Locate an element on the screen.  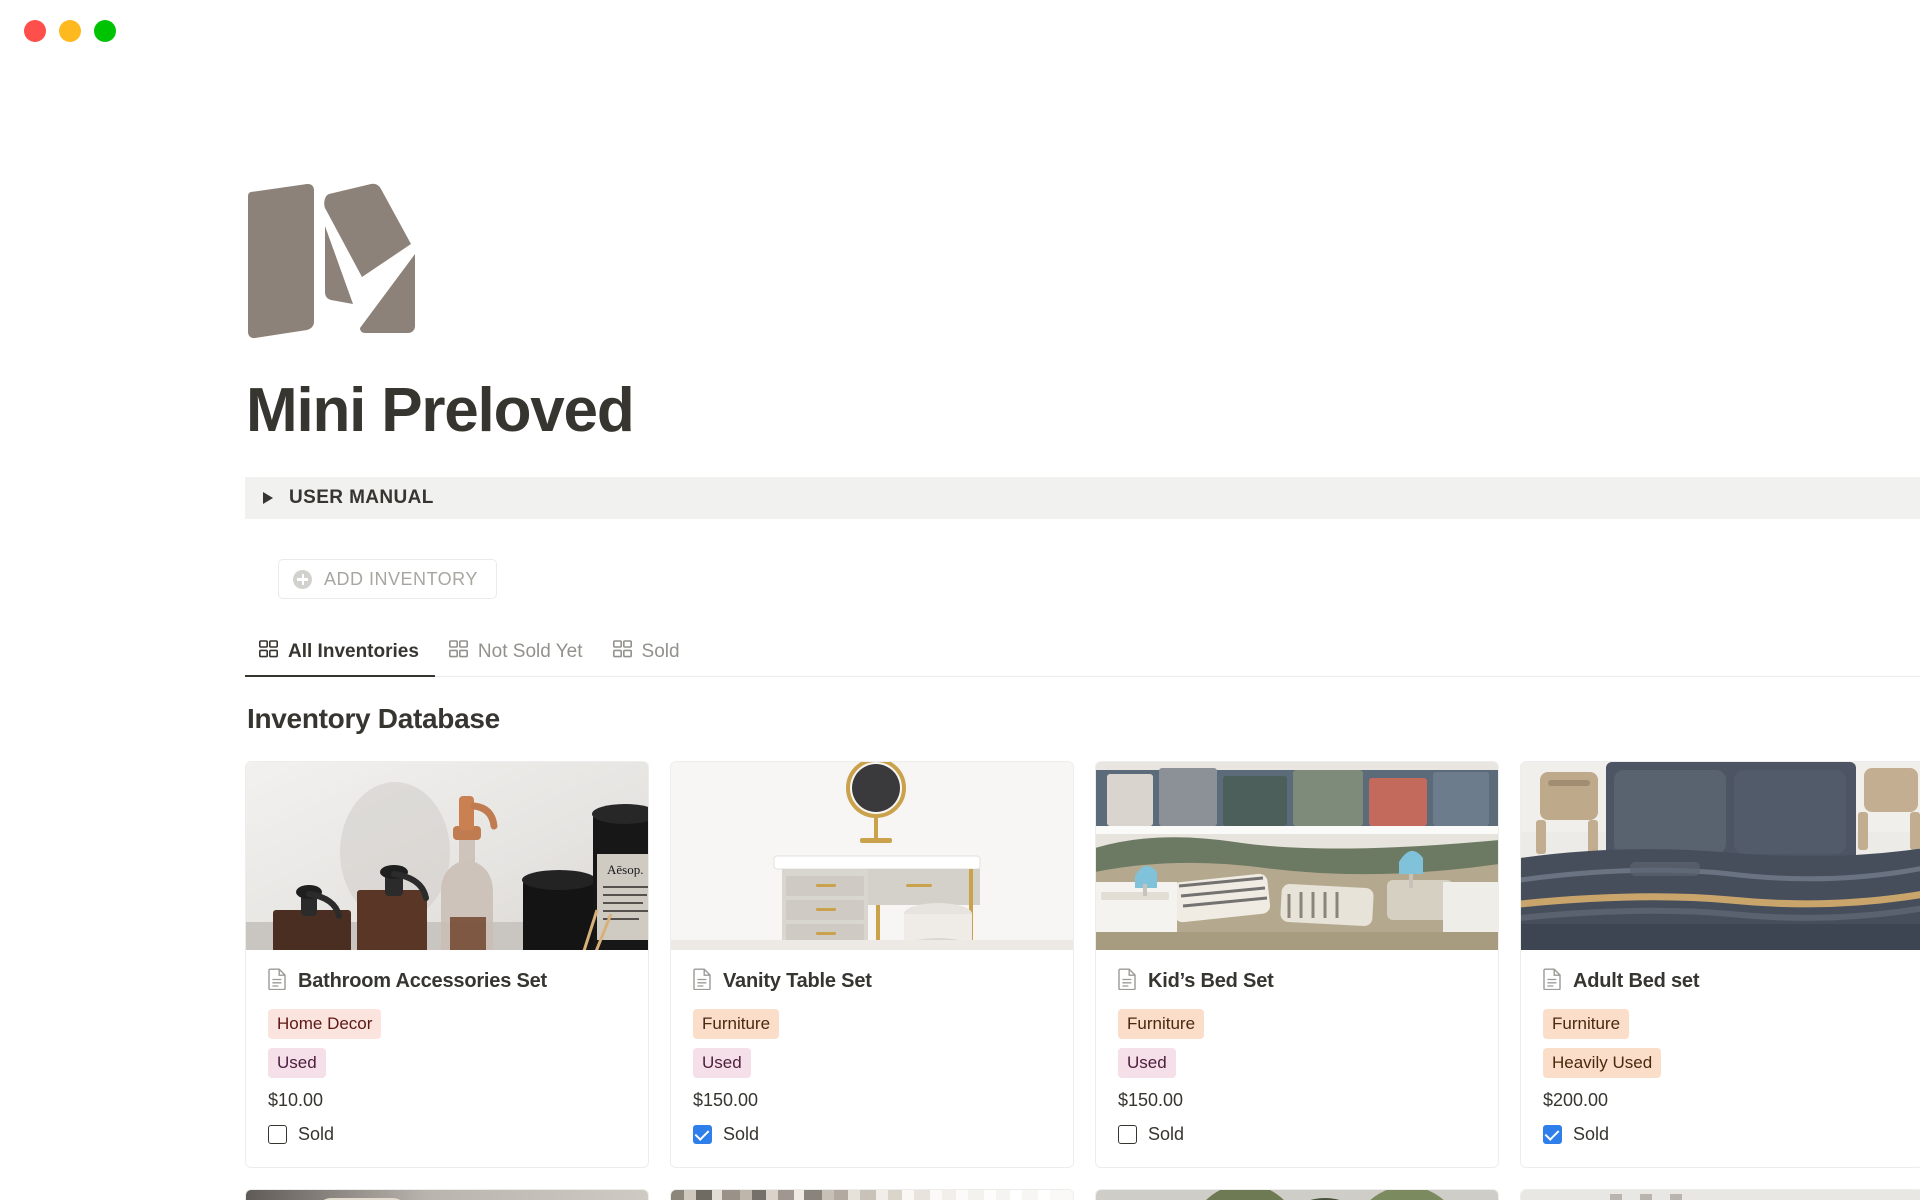
tab-sold: Sold is located at coordinates (647, 652).